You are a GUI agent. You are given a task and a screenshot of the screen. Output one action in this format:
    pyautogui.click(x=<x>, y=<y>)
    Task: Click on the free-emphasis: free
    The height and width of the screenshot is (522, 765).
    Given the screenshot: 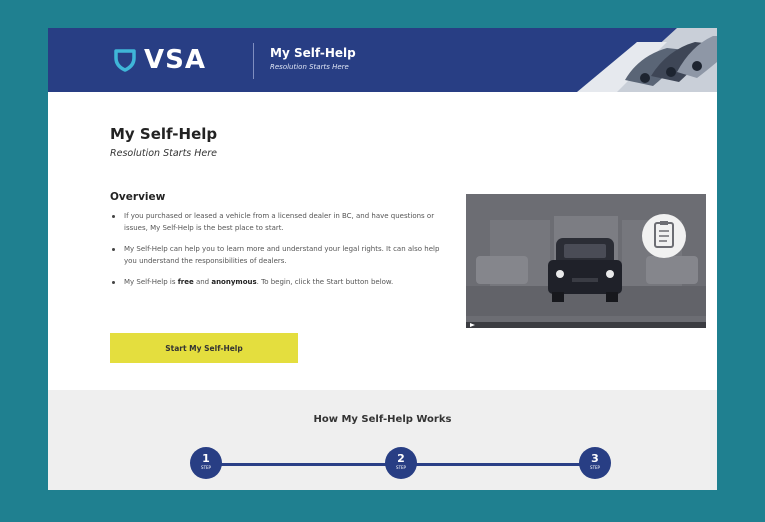 What is the action you would take?
    pyautogui.click(x=185, y=282)
    